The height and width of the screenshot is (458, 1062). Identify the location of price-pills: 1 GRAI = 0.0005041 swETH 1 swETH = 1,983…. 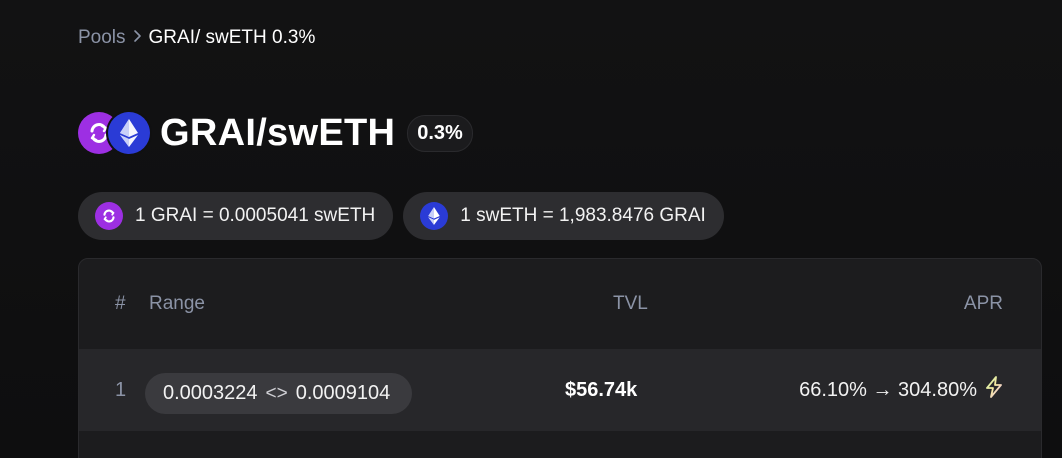
(401, 216).